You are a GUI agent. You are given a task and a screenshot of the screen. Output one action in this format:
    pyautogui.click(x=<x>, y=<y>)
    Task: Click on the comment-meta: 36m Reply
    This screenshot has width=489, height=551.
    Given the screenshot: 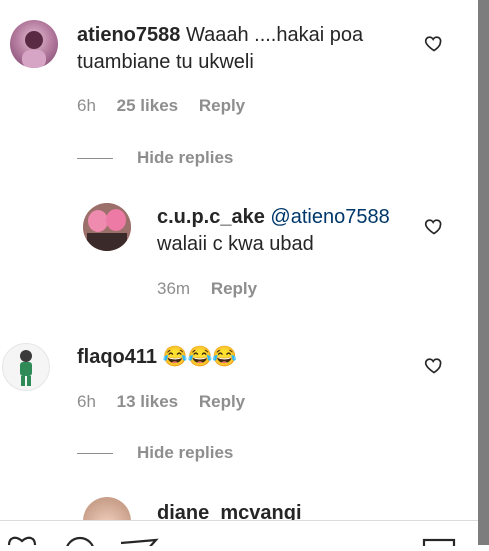 What is the action you would take?
    pyautogui.click(x=215, y=289)
    